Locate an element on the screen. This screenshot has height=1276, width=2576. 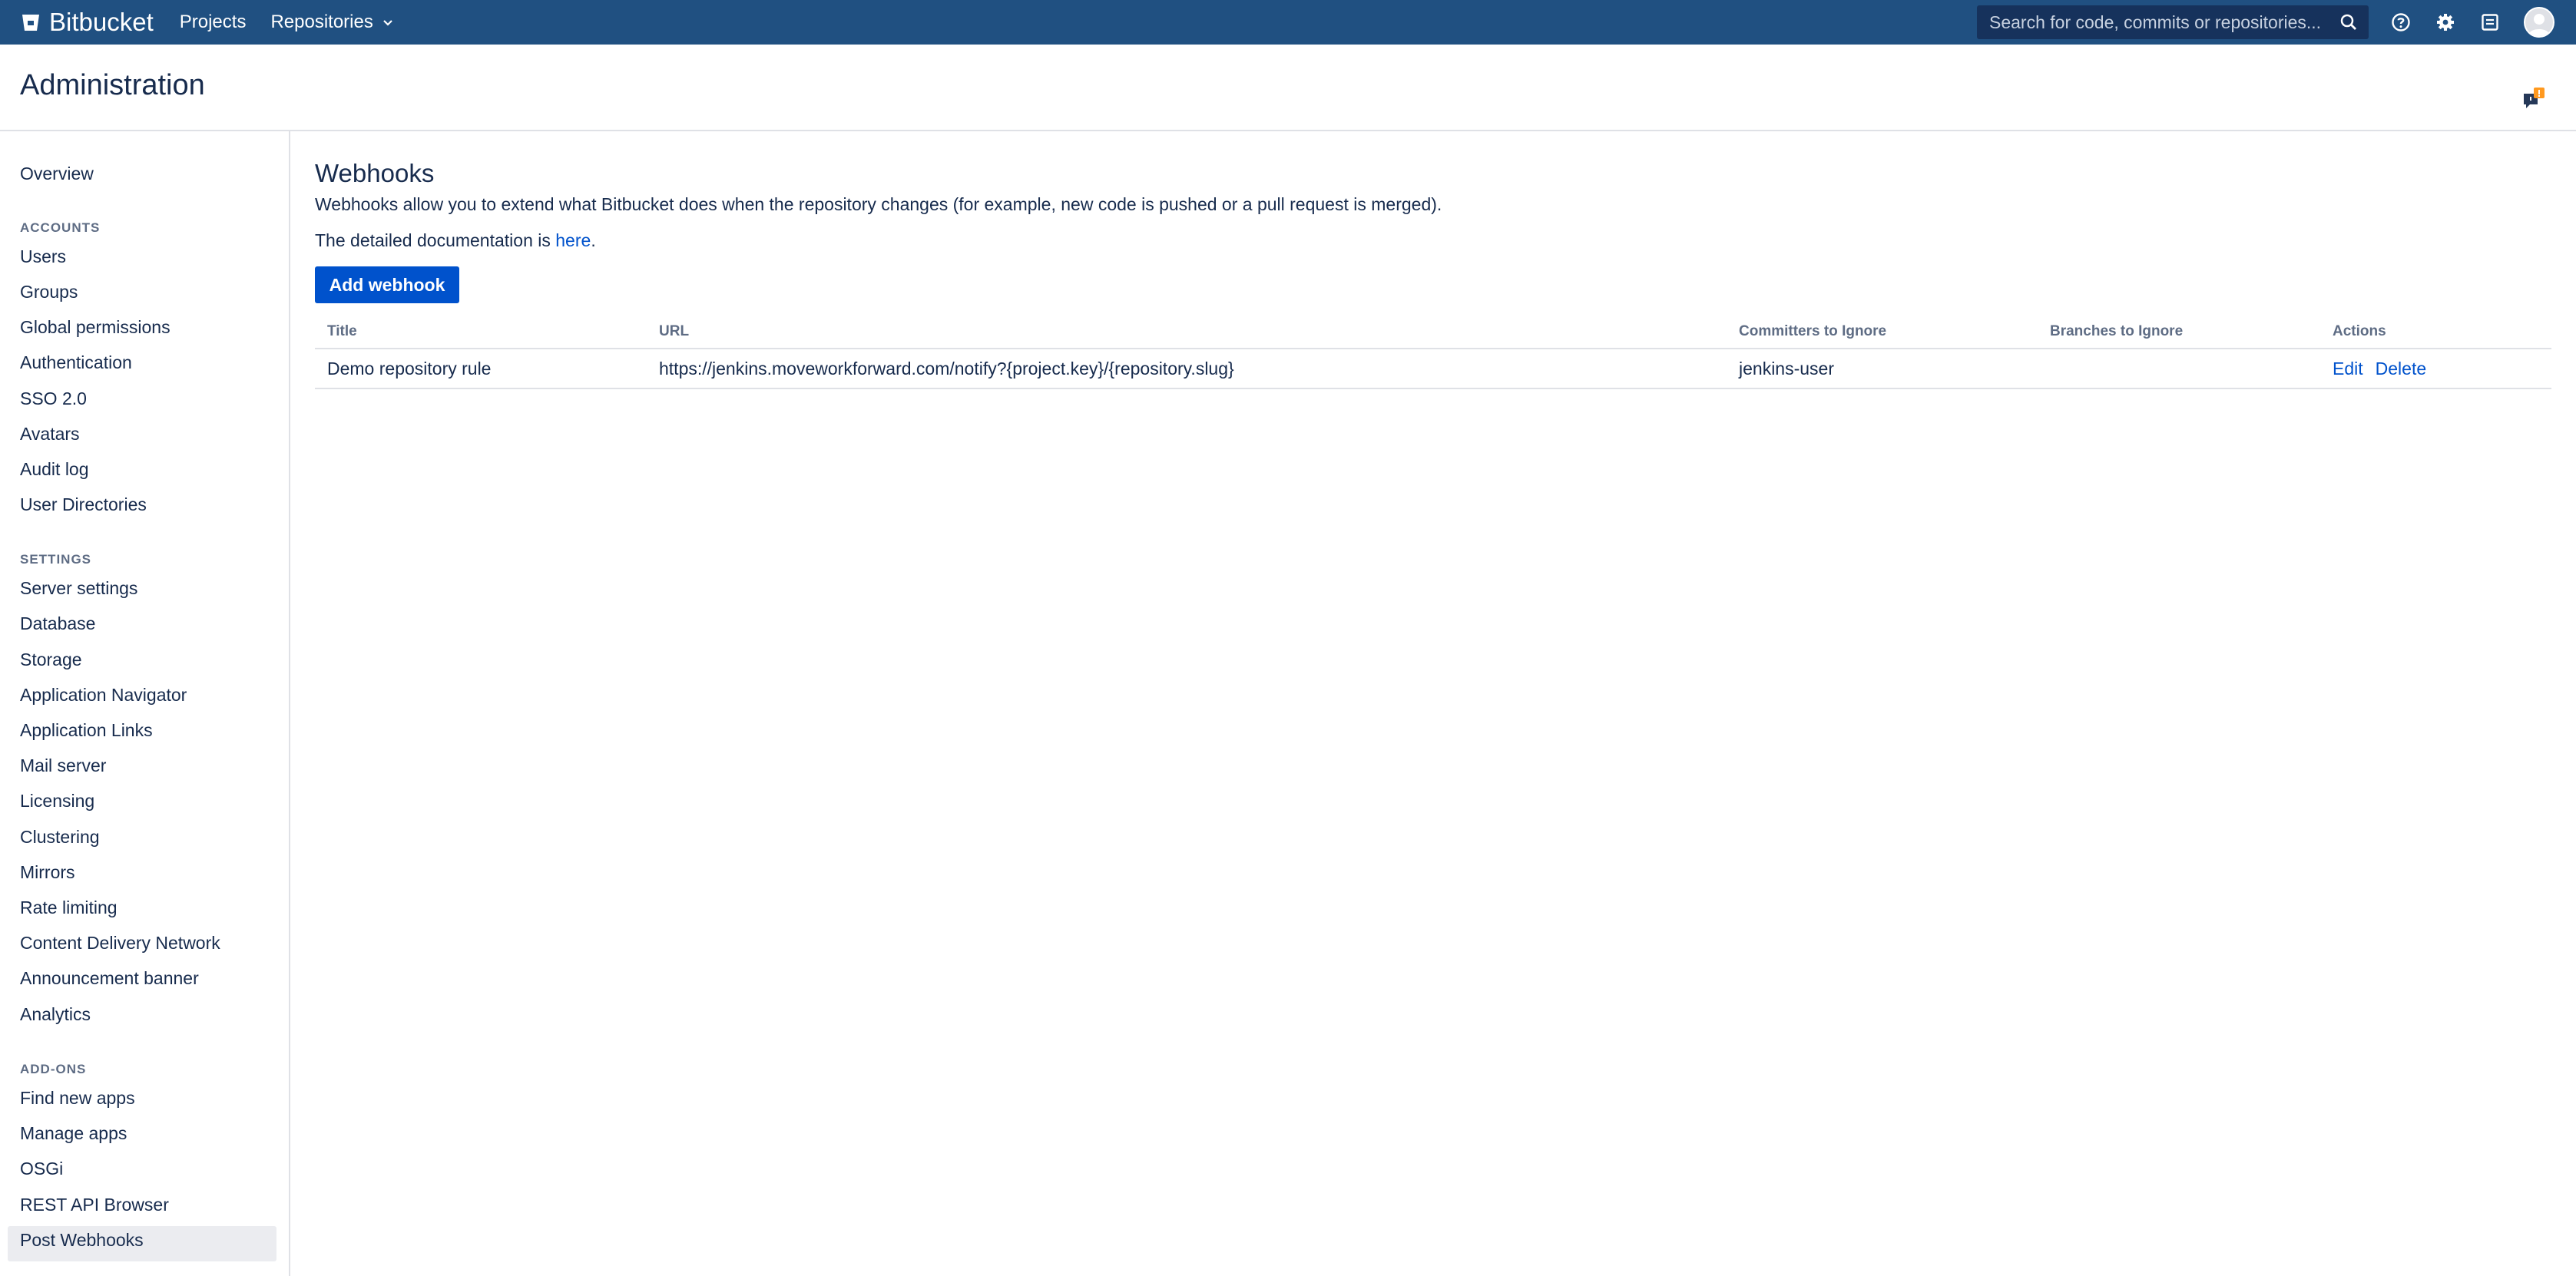
sidebar-item-overview: Overview is located at coordinates (57, 174).